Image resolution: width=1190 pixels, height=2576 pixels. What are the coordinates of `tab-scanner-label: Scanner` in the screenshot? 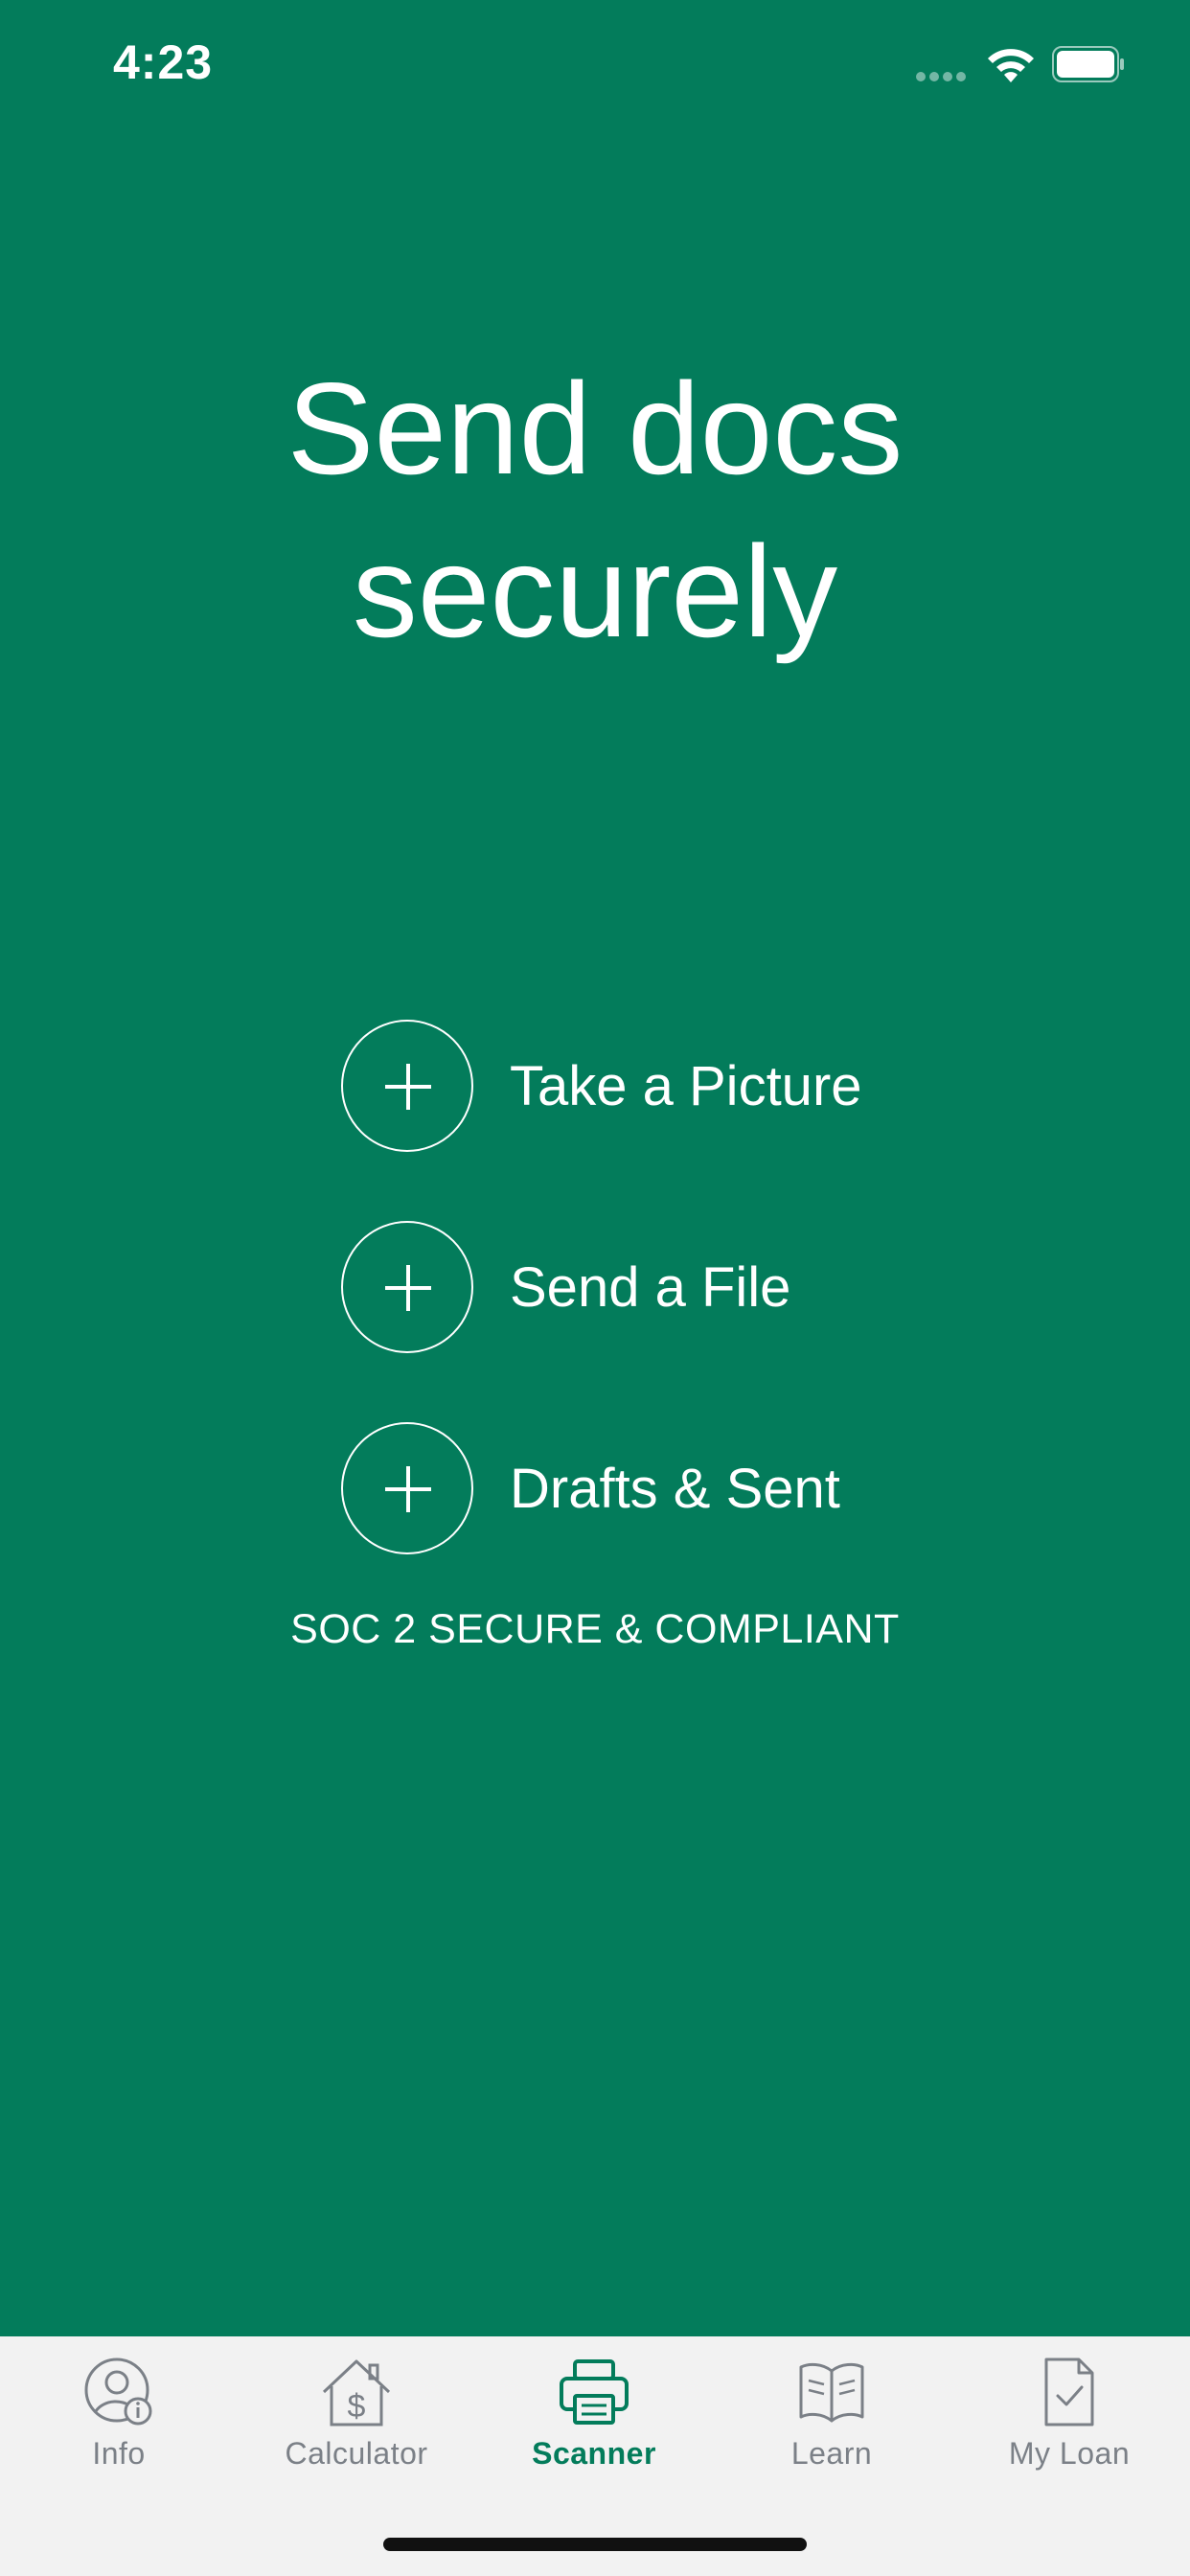 It's located at (594, 2453).